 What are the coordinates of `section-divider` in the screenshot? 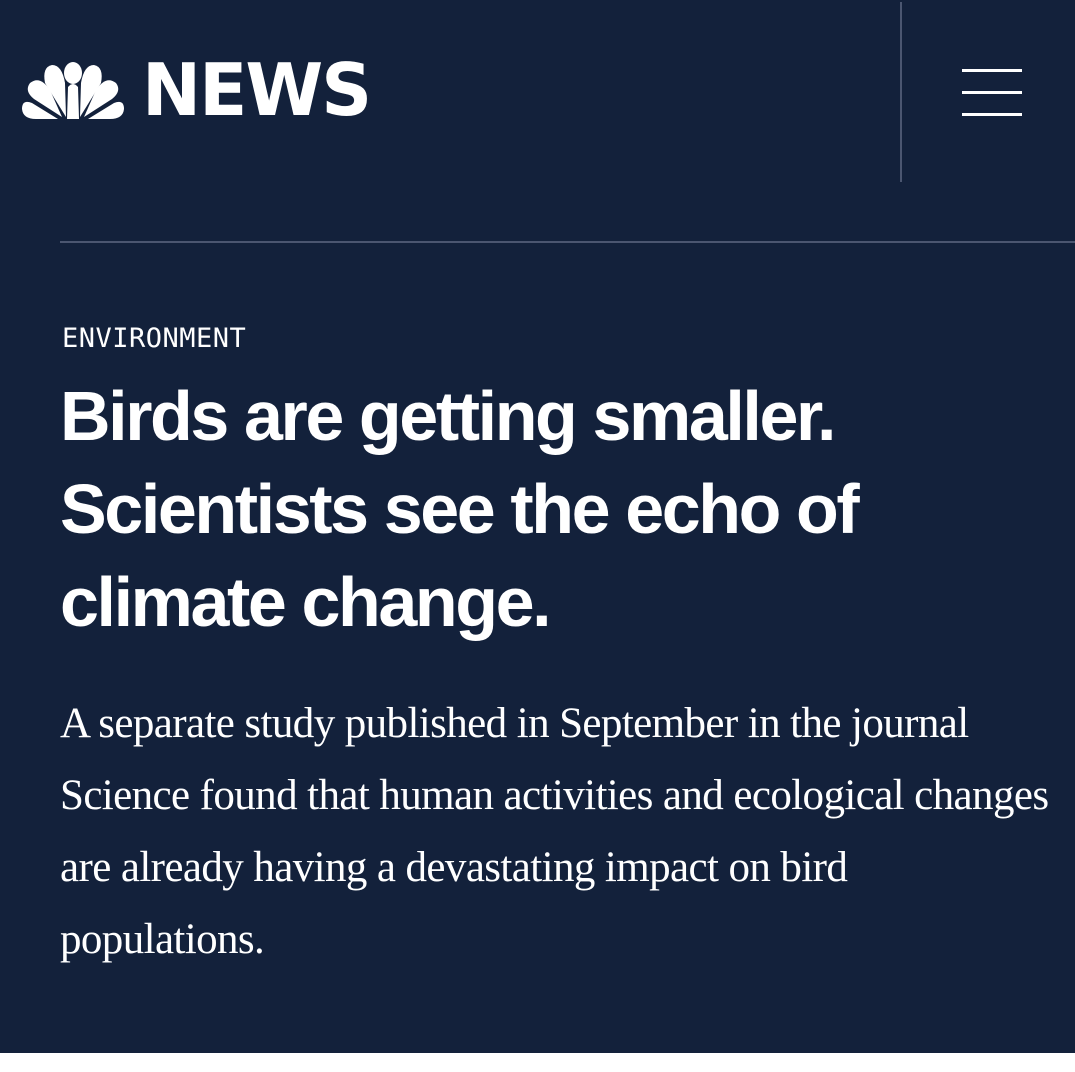 It's located at (567, 242).